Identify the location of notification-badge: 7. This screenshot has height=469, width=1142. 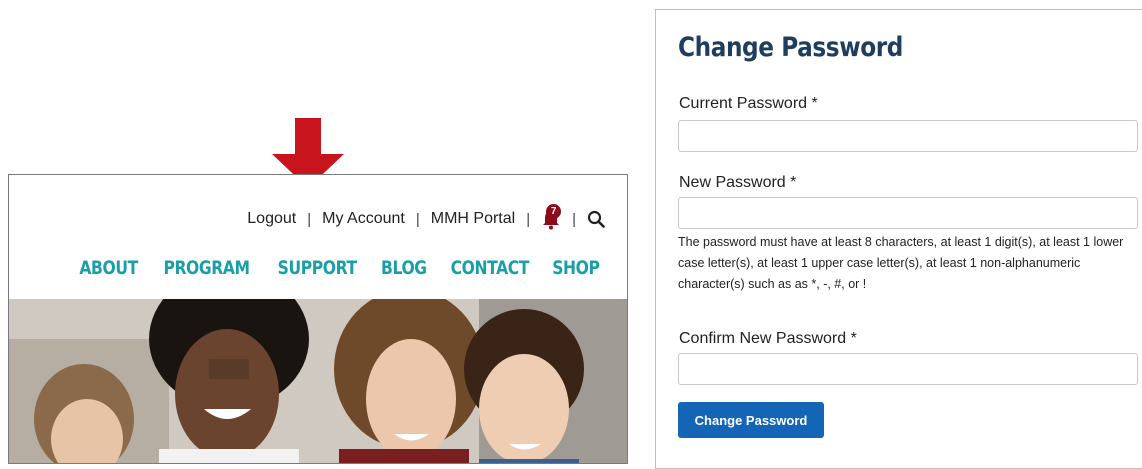
(554, 211).